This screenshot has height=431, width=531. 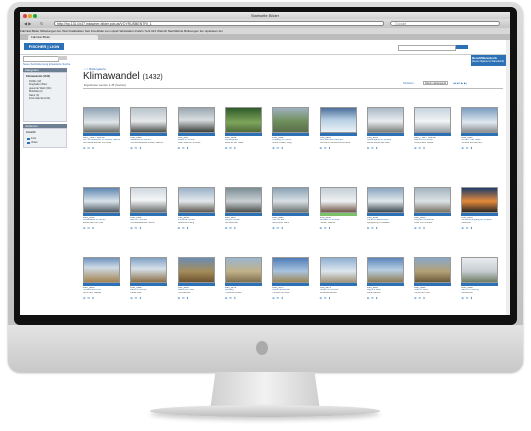 What do you see at coordinates (34, 142) in the screenshot?
I see `refine-item-video: Video` at bounding box center [34, 142].